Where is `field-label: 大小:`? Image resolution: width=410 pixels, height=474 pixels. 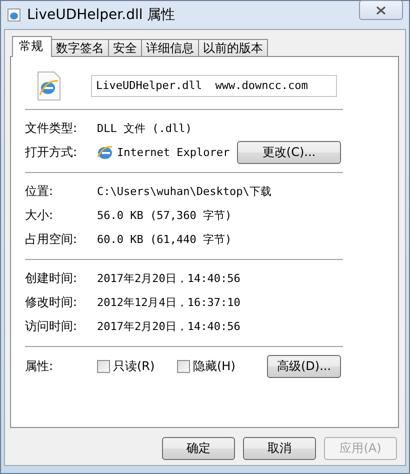
field-label: 大小: is located at coordinates (39, 215).